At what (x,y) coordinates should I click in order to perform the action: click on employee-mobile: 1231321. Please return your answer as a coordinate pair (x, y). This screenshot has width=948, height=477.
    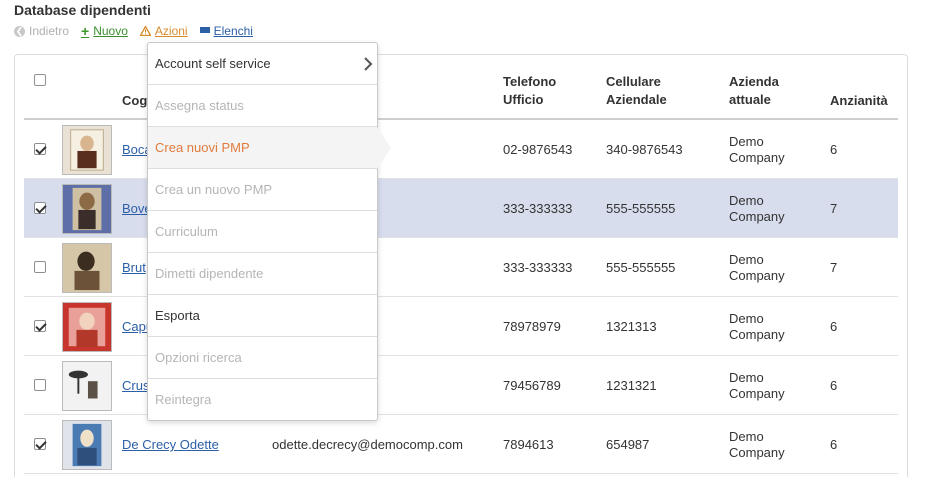
    Looking at the image, I should click on (631, 385).